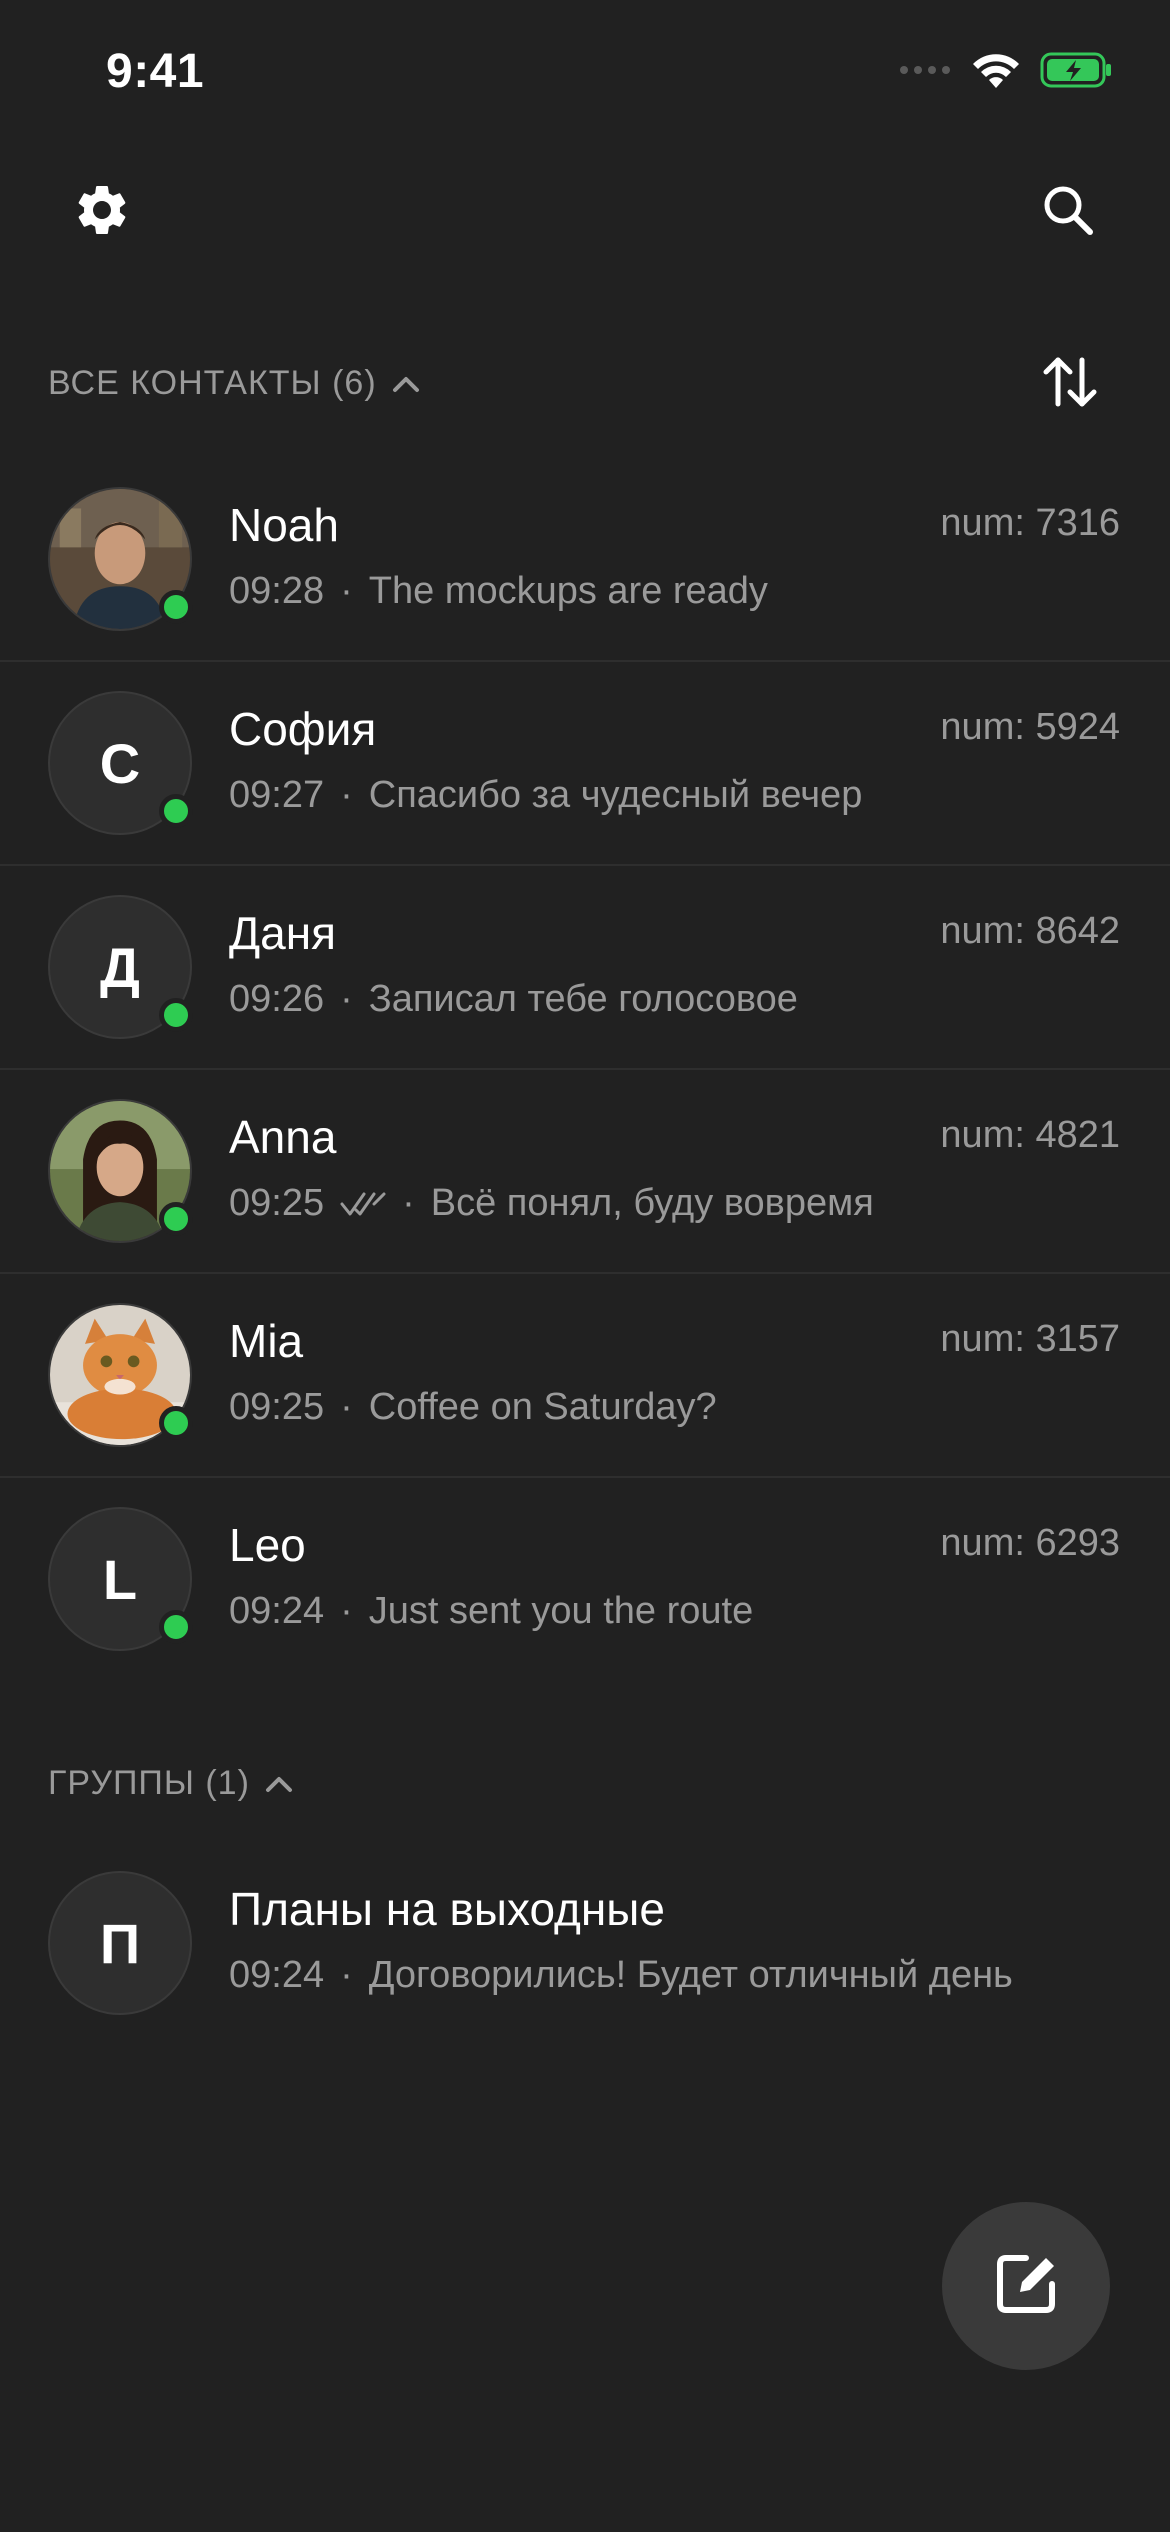  Describe the element at coordinates (583, 999) in the screenshot. I see `message-text: Записал тебе голосовое` at that location.